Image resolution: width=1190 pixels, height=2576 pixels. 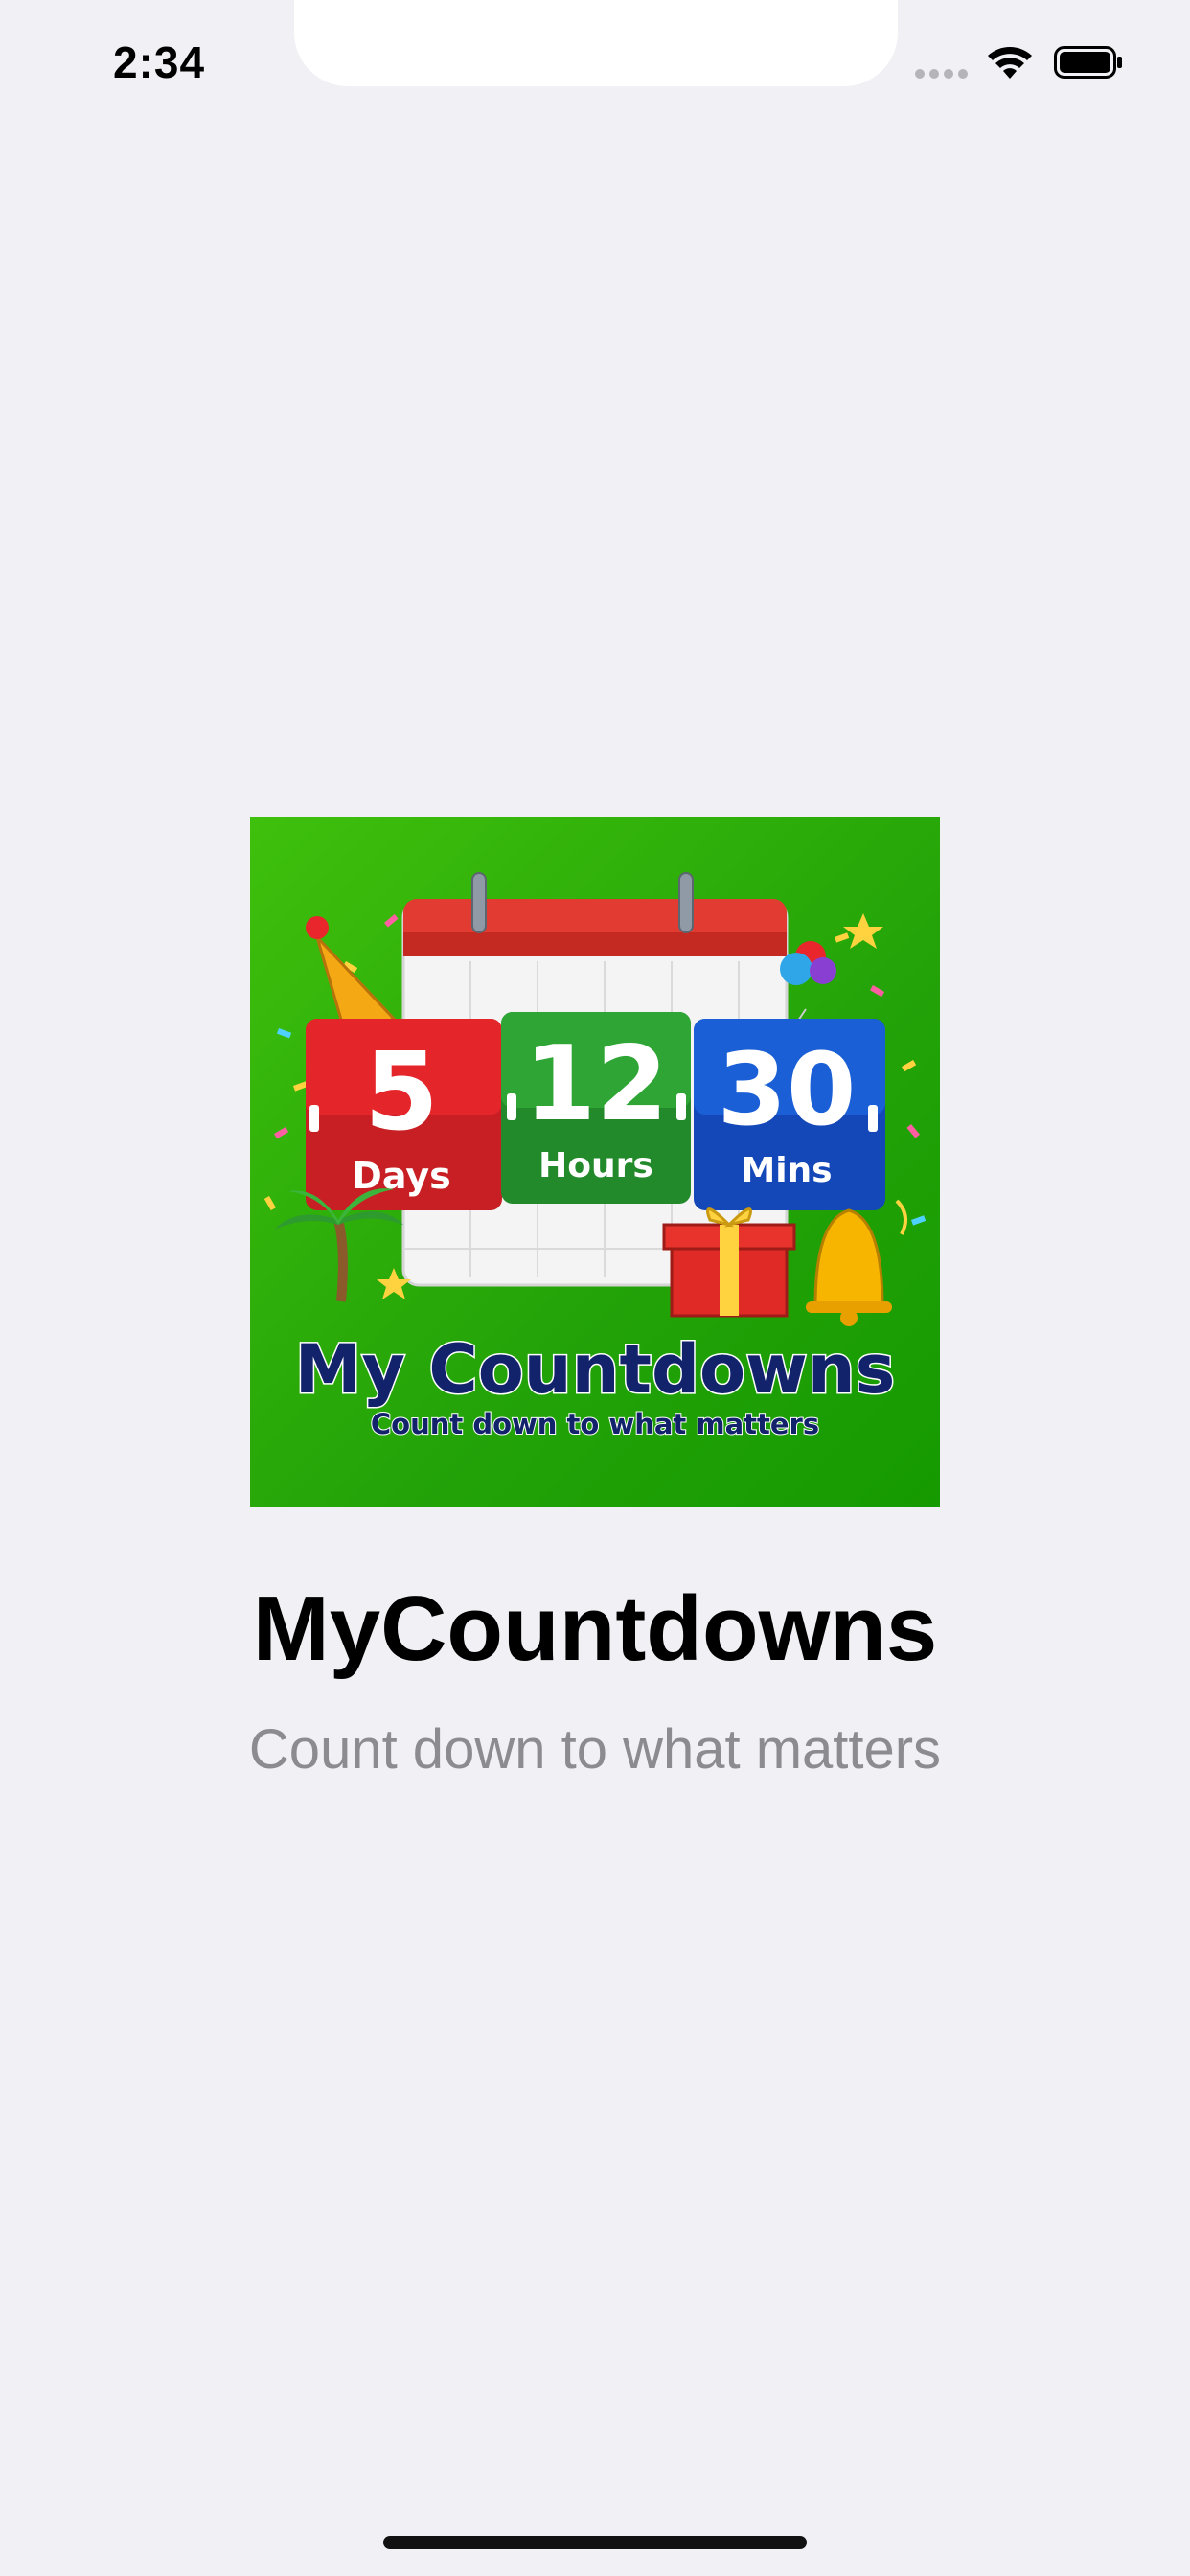 What do you see at coordinates (595, 2542) in the screenshot?
I see `home-indicator` at bounding box center [595, 2542].